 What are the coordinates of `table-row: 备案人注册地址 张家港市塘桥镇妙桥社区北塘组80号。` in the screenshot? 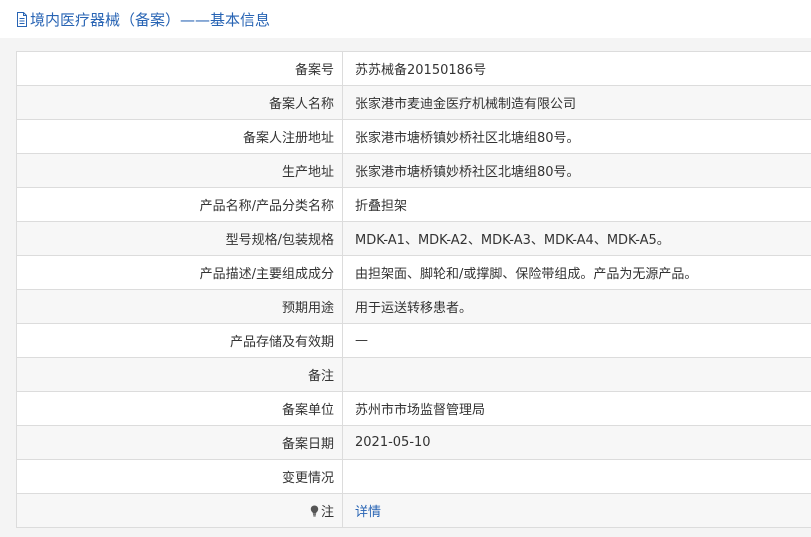 It's located at (413, 136).